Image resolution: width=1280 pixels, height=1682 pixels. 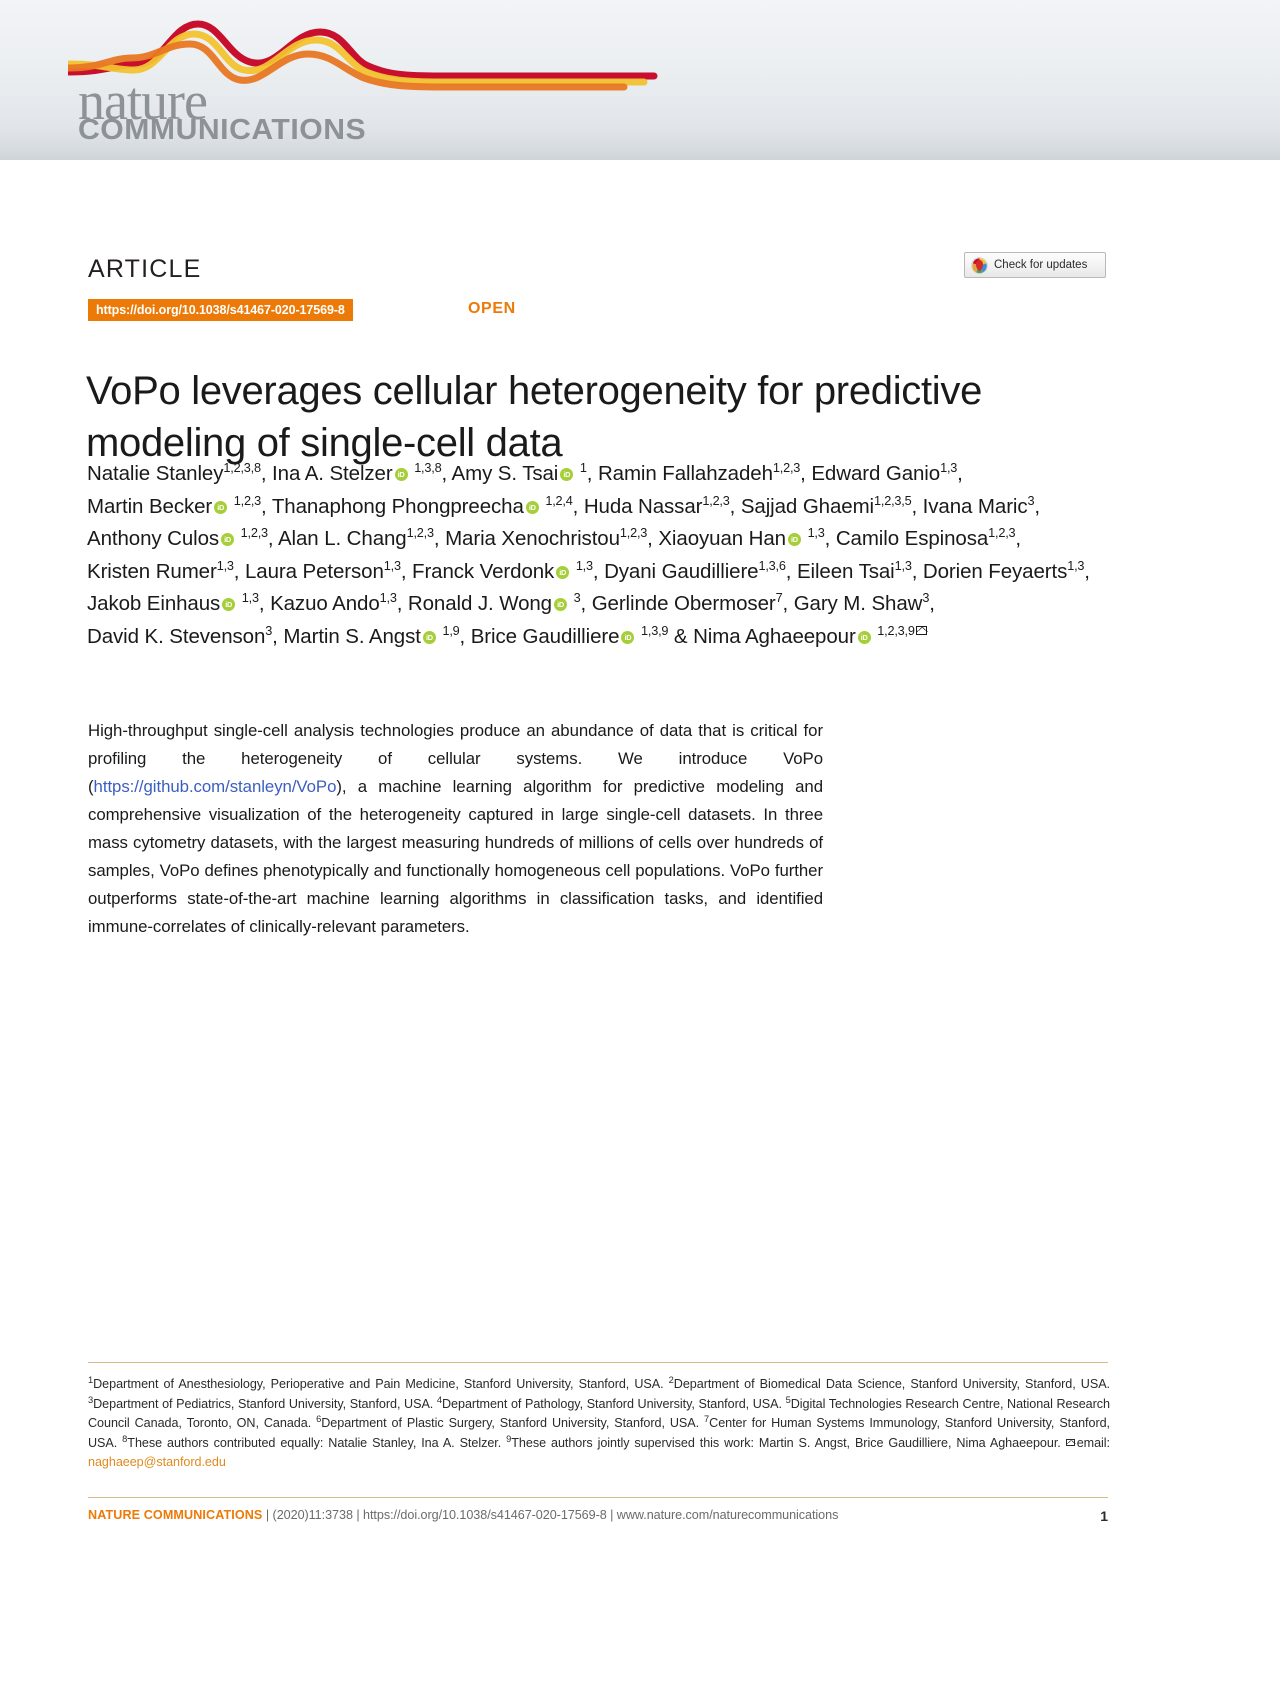 What do you see at coordinates (640, 80) in the screenshot?
I see `journal-masthead: nature COMMUNICATIONS` at bounding box center [640, 80].